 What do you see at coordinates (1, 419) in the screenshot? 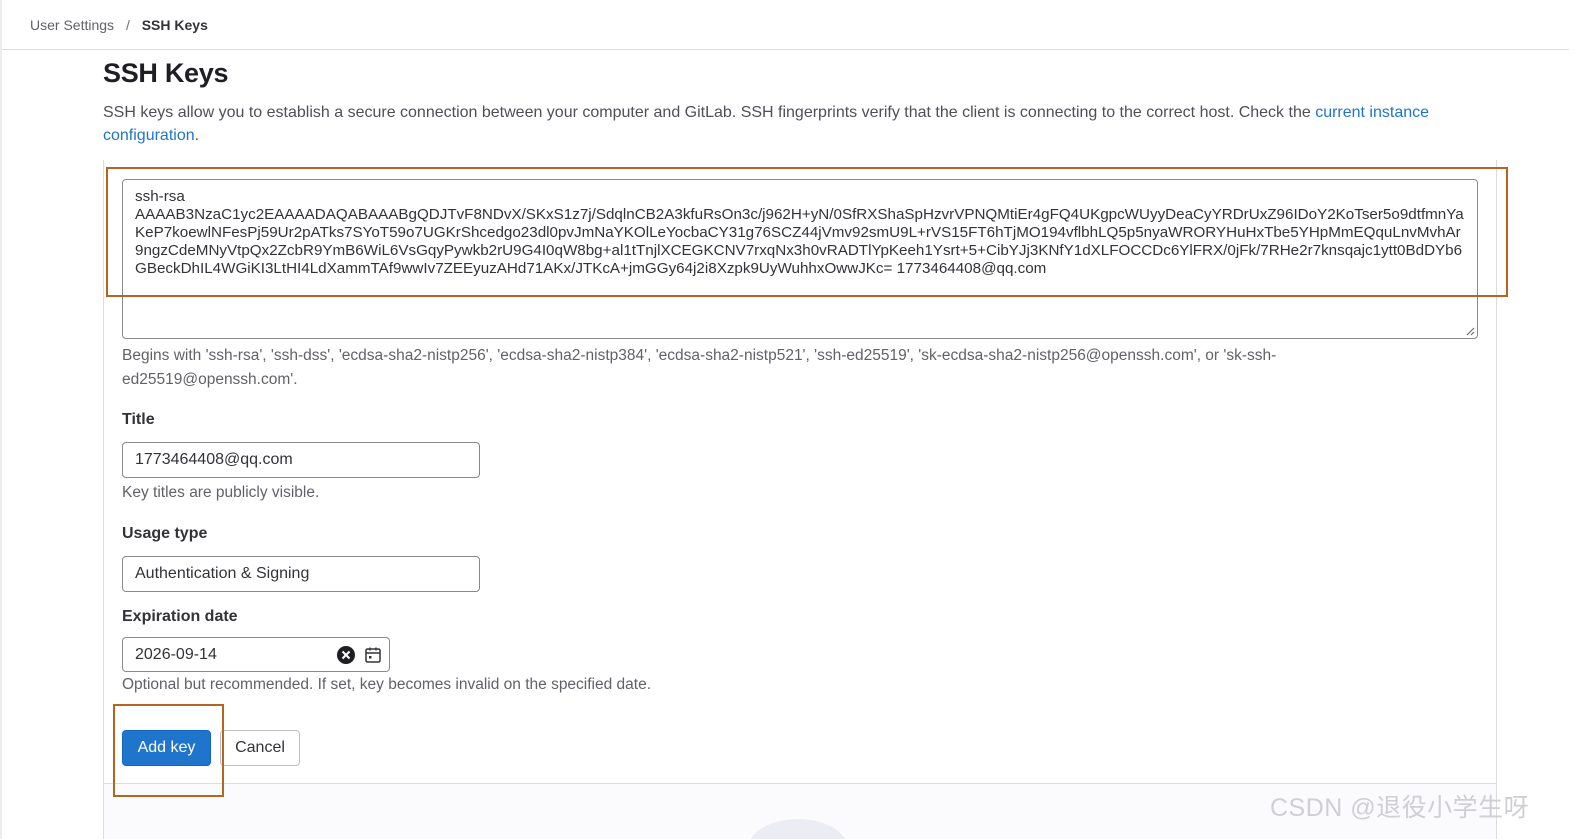
I see `left-divider` at bounding box center [1, 419].